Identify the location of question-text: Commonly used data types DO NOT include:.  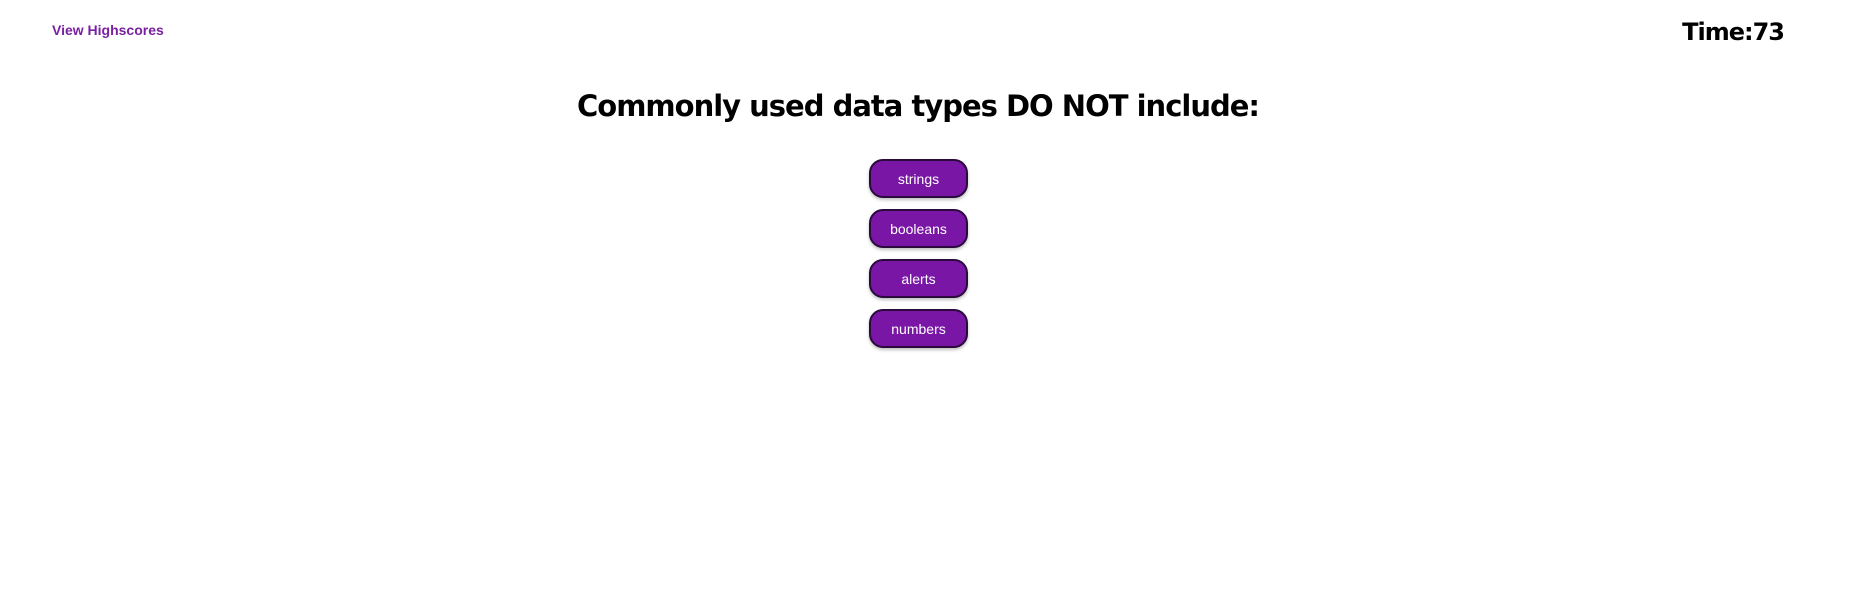
(918, 106).